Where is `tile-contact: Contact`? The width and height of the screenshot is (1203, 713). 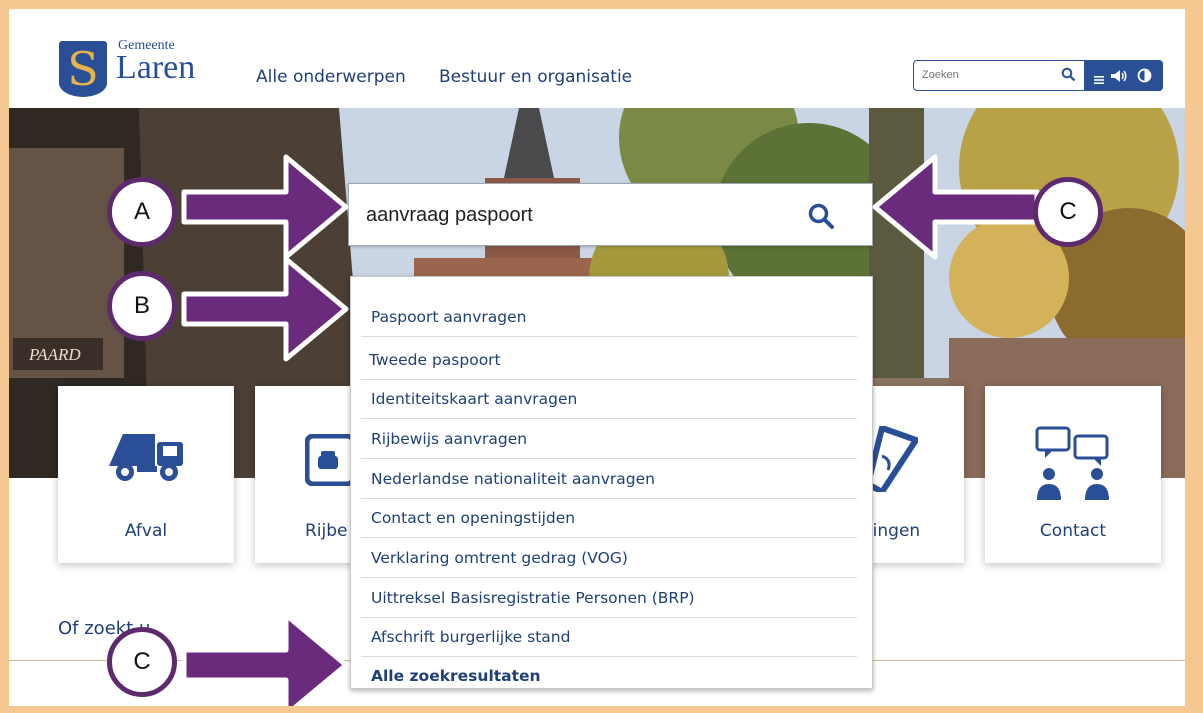
tile-contact: Contact is located at coordinates (1073, 474).